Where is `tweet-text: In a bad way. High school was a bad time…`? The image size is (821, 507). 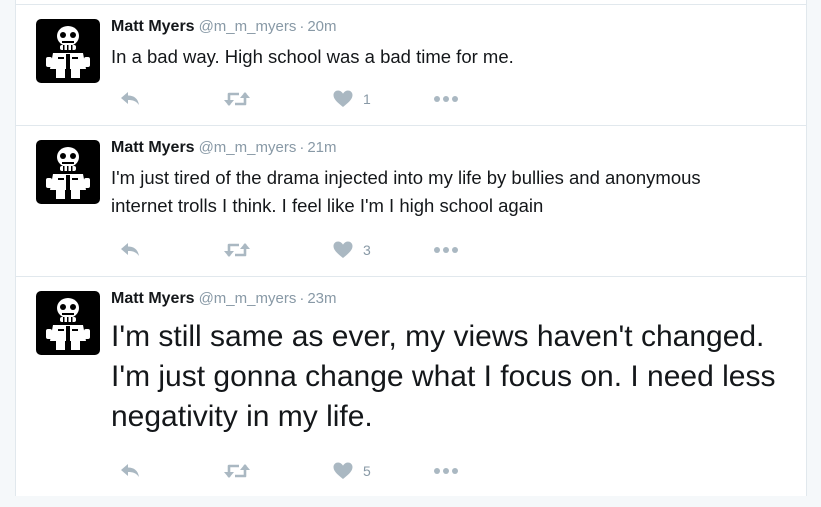 tweet-text: In a bad way. High school was a bad time… is located at coordinates (312, 56).